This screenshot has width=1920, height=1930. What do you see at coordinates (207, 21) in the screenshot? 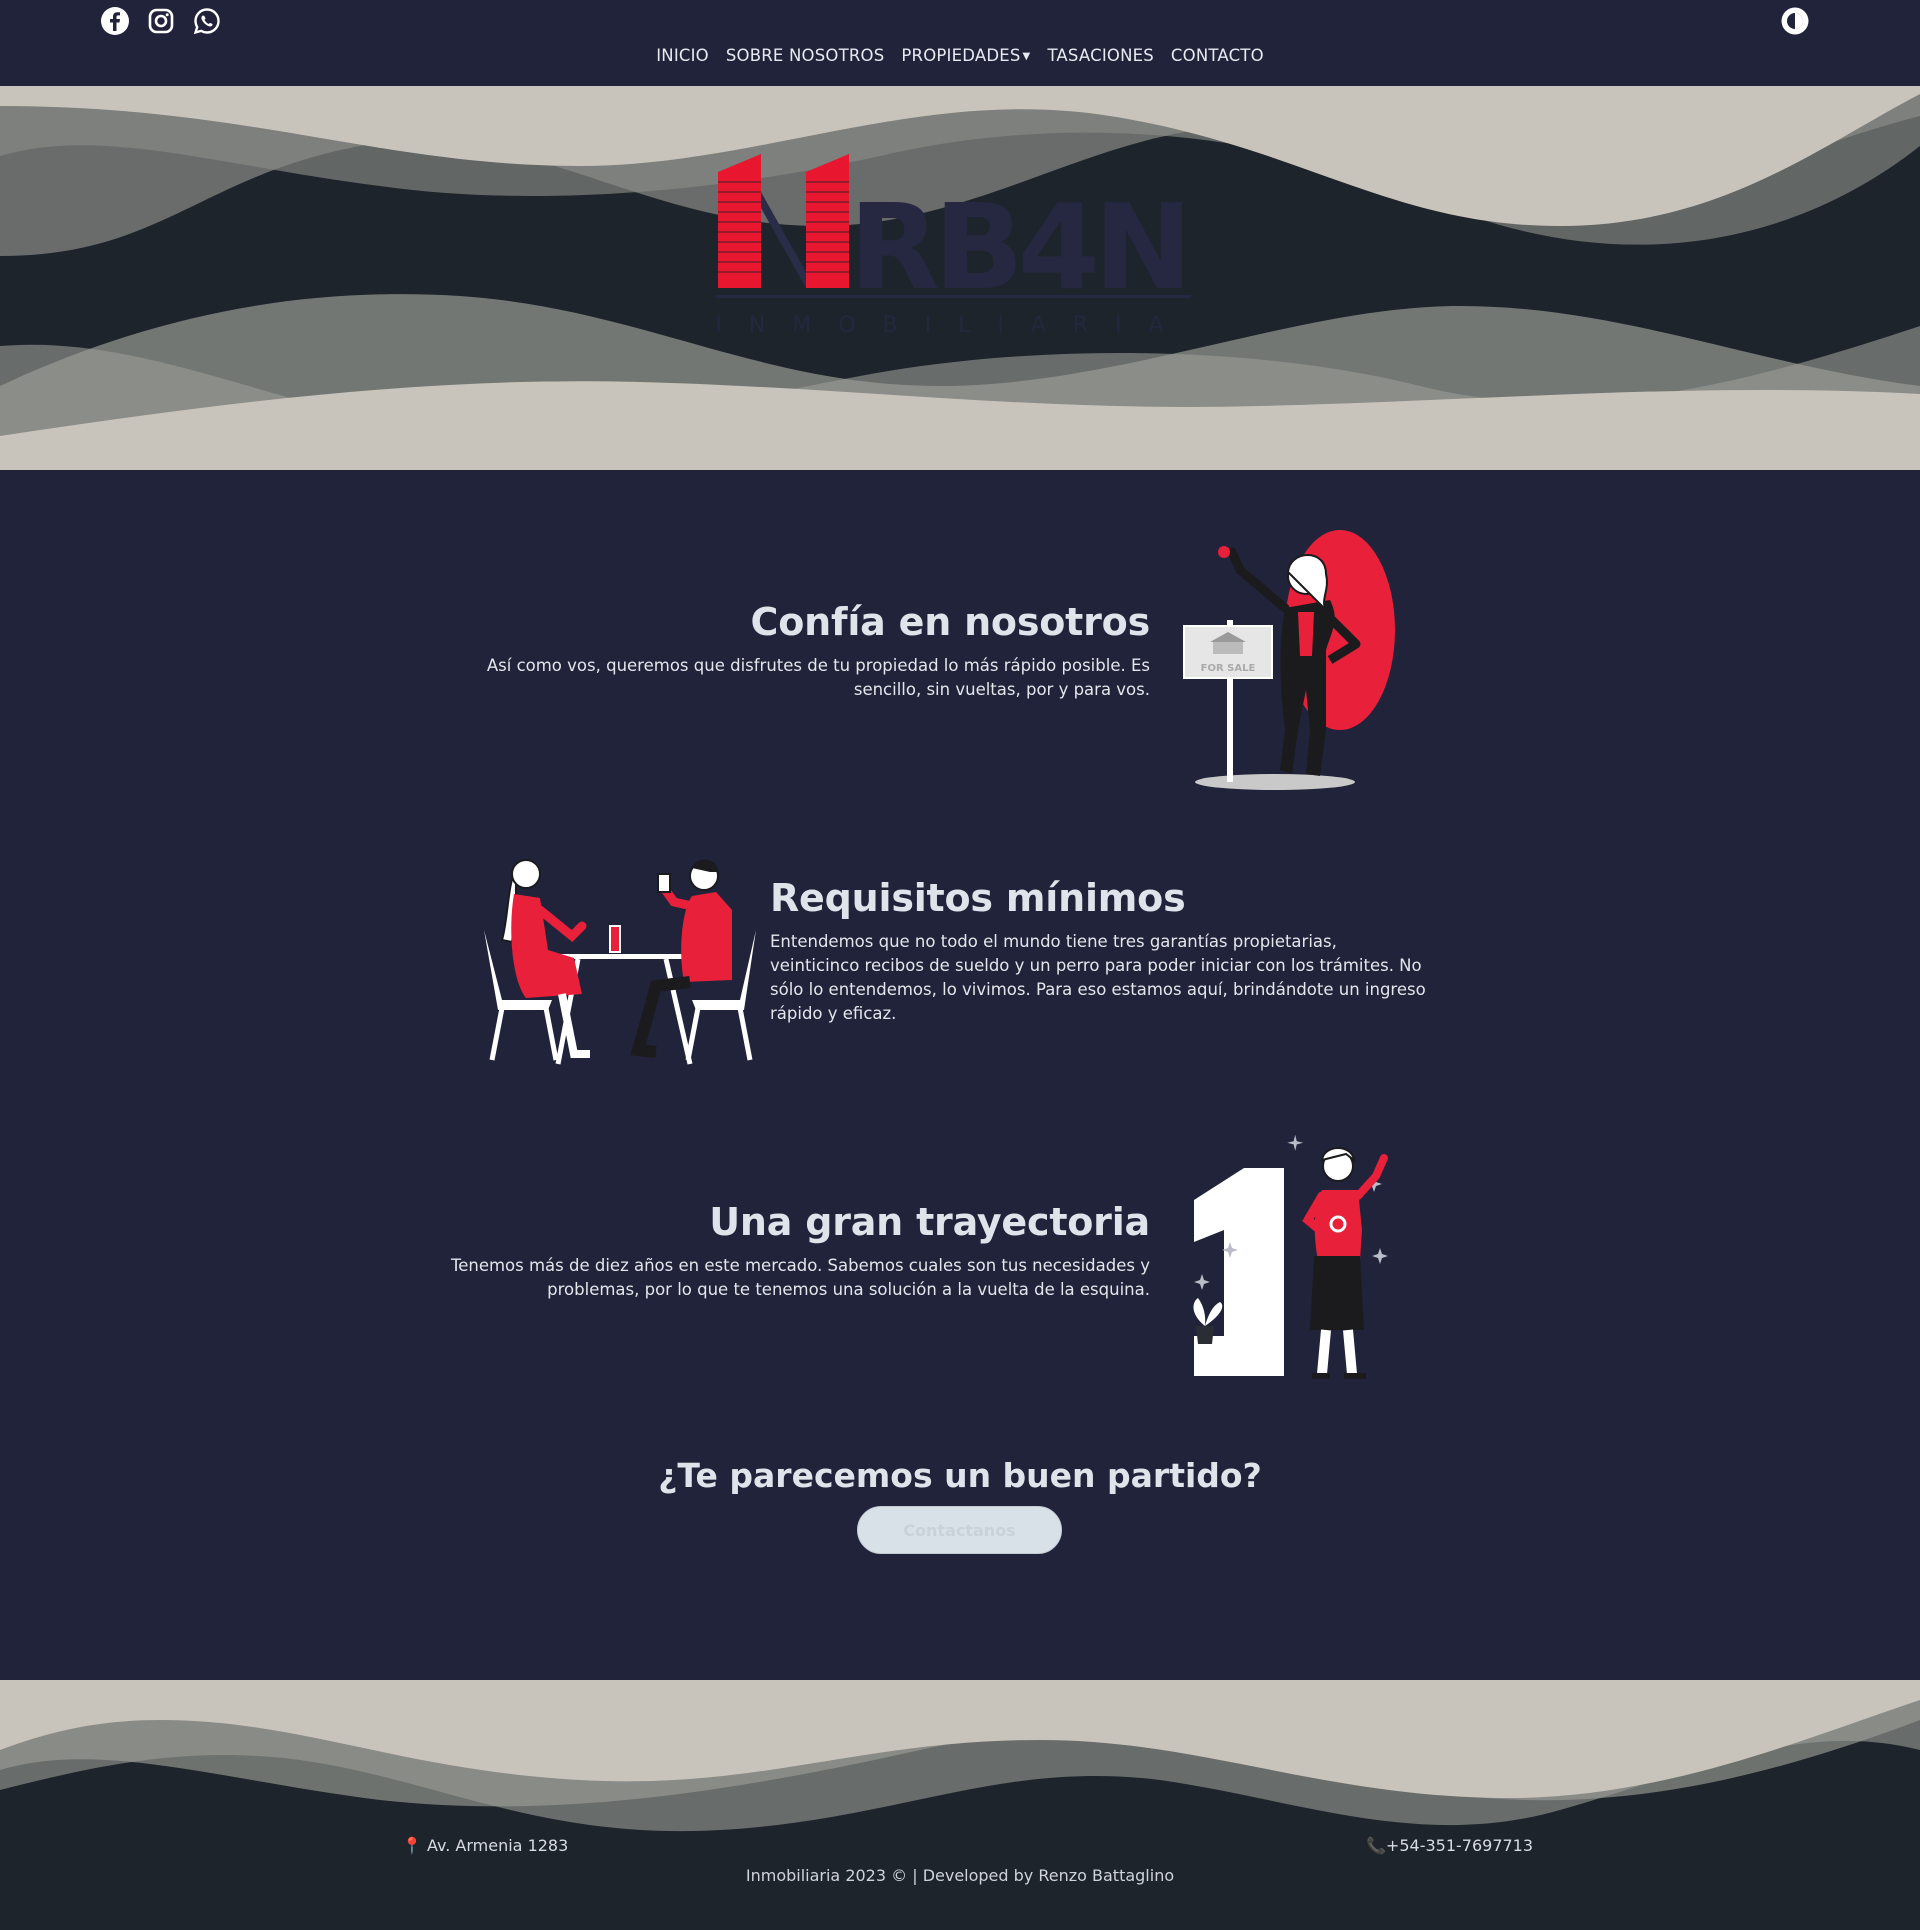
I see `whatsapp-icon` at bounding box center [207, 21].